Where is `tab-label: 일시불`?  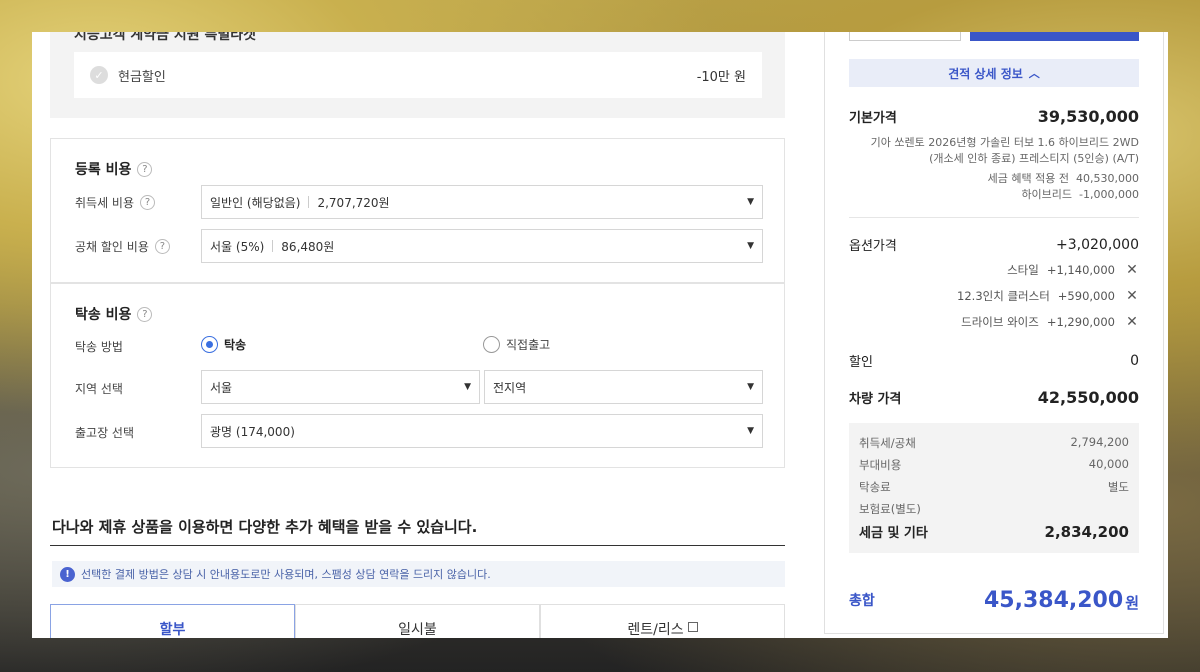
tab-label: 일시불 is located at coordinates (417, 630).